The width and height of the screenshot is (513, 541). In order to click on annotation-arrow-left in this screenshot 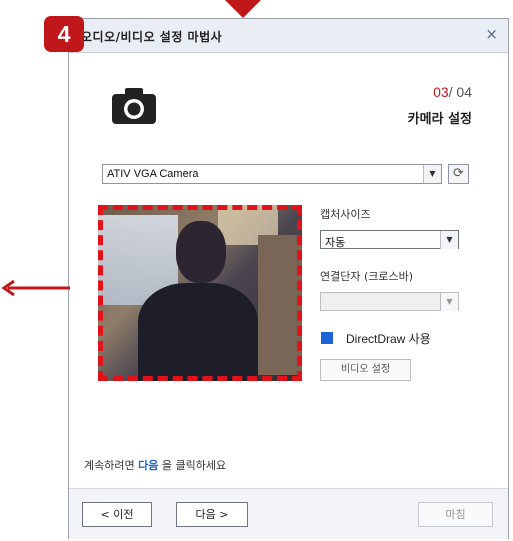, I will do `click(35, 288)`.